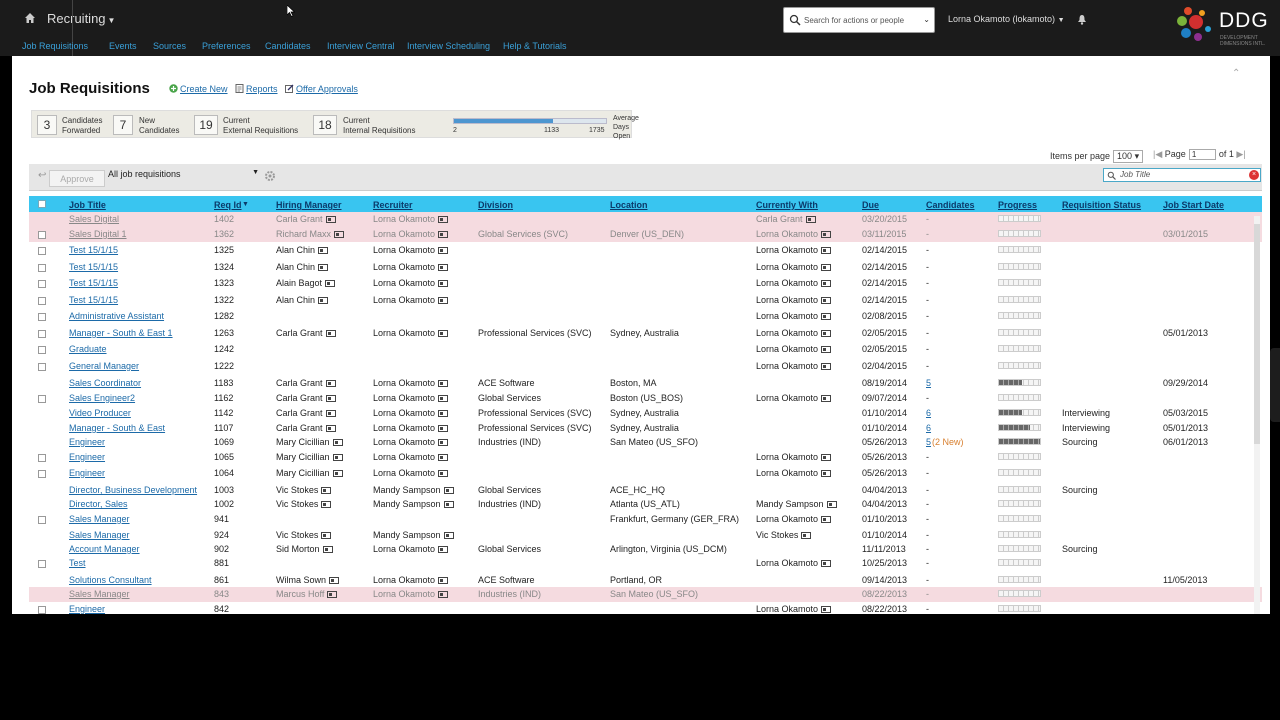 Image resolution: width=1280 pixels, height=720 pixels. I want to click on approve-button: Approve, so click(77, 178).